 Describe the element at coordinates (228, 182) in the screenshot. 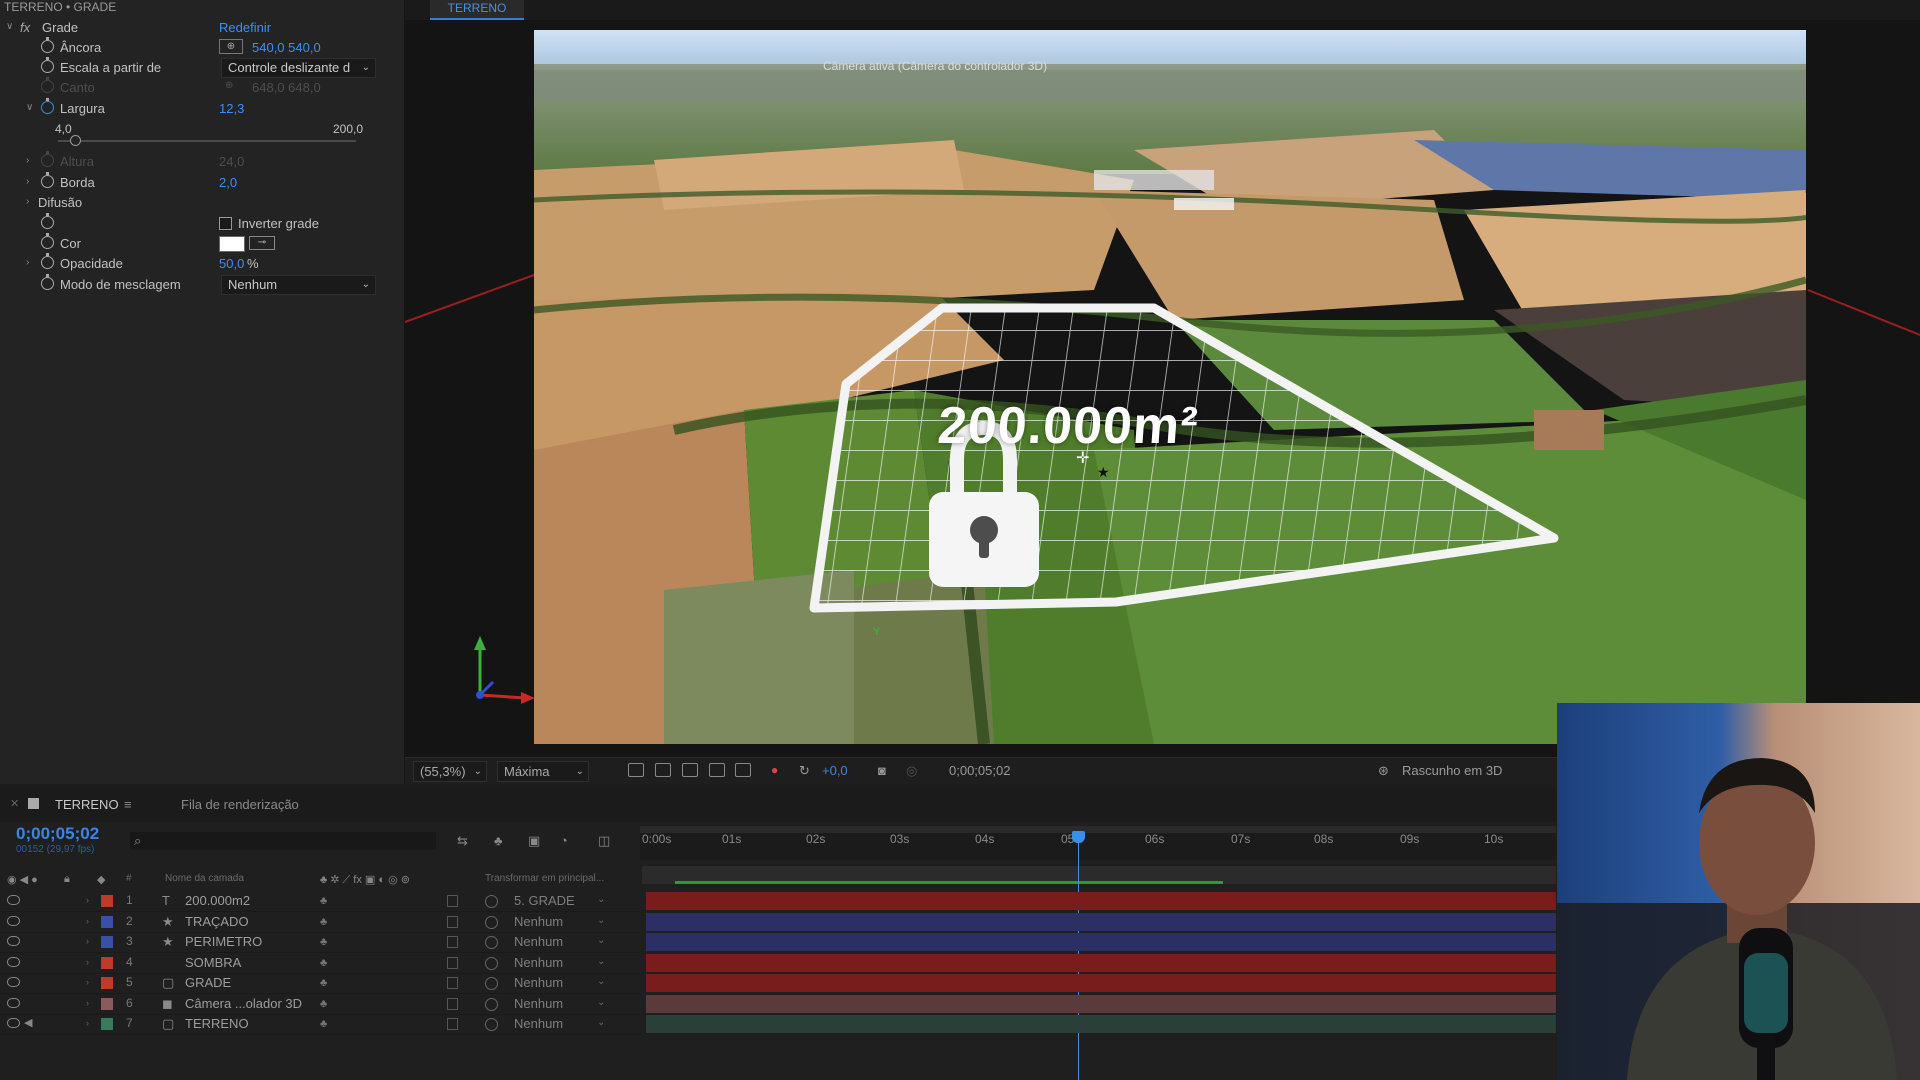

I see `border-value: 2,0` at that location.